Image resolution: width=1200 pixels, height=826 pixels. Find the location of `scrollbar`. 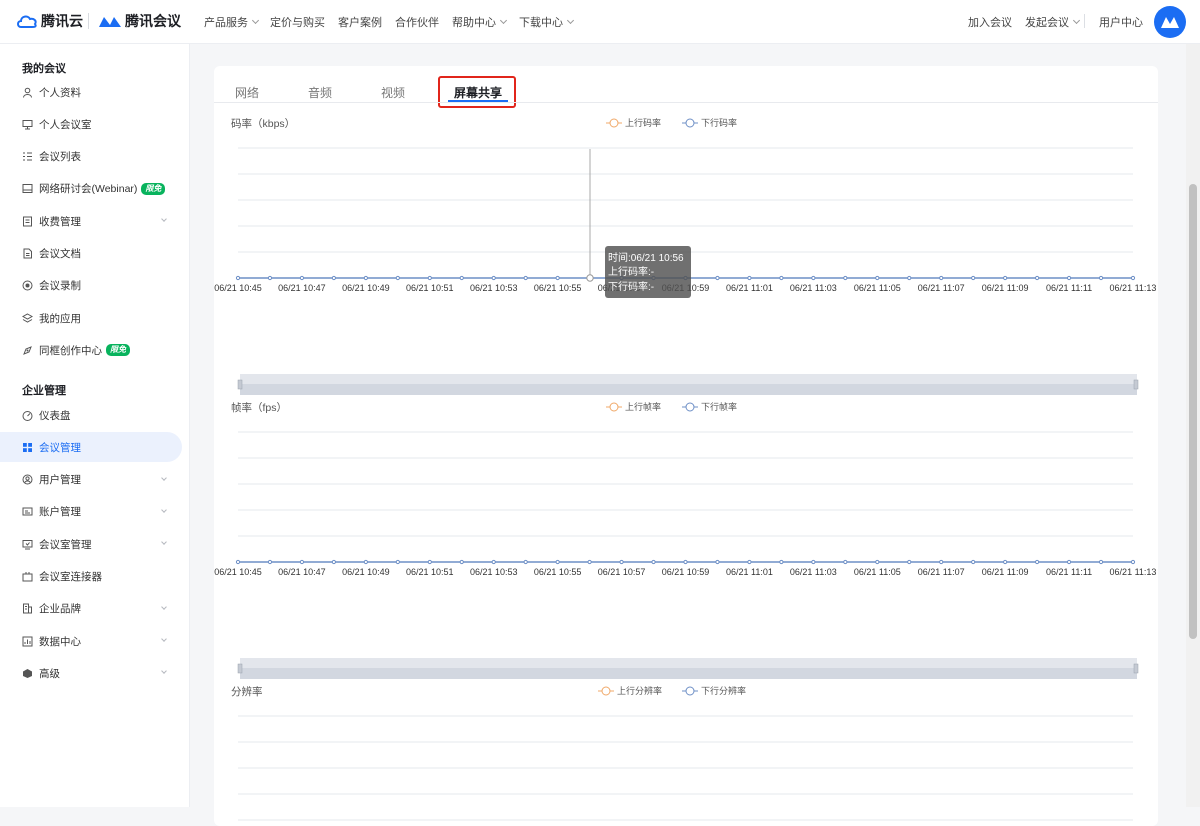

scrollbar is located at coordinates (1193, 425).